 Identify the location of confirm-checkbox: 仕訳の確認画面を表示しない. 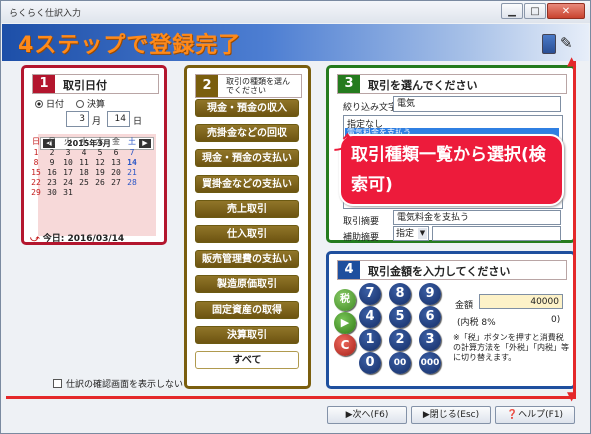
(118, 383).